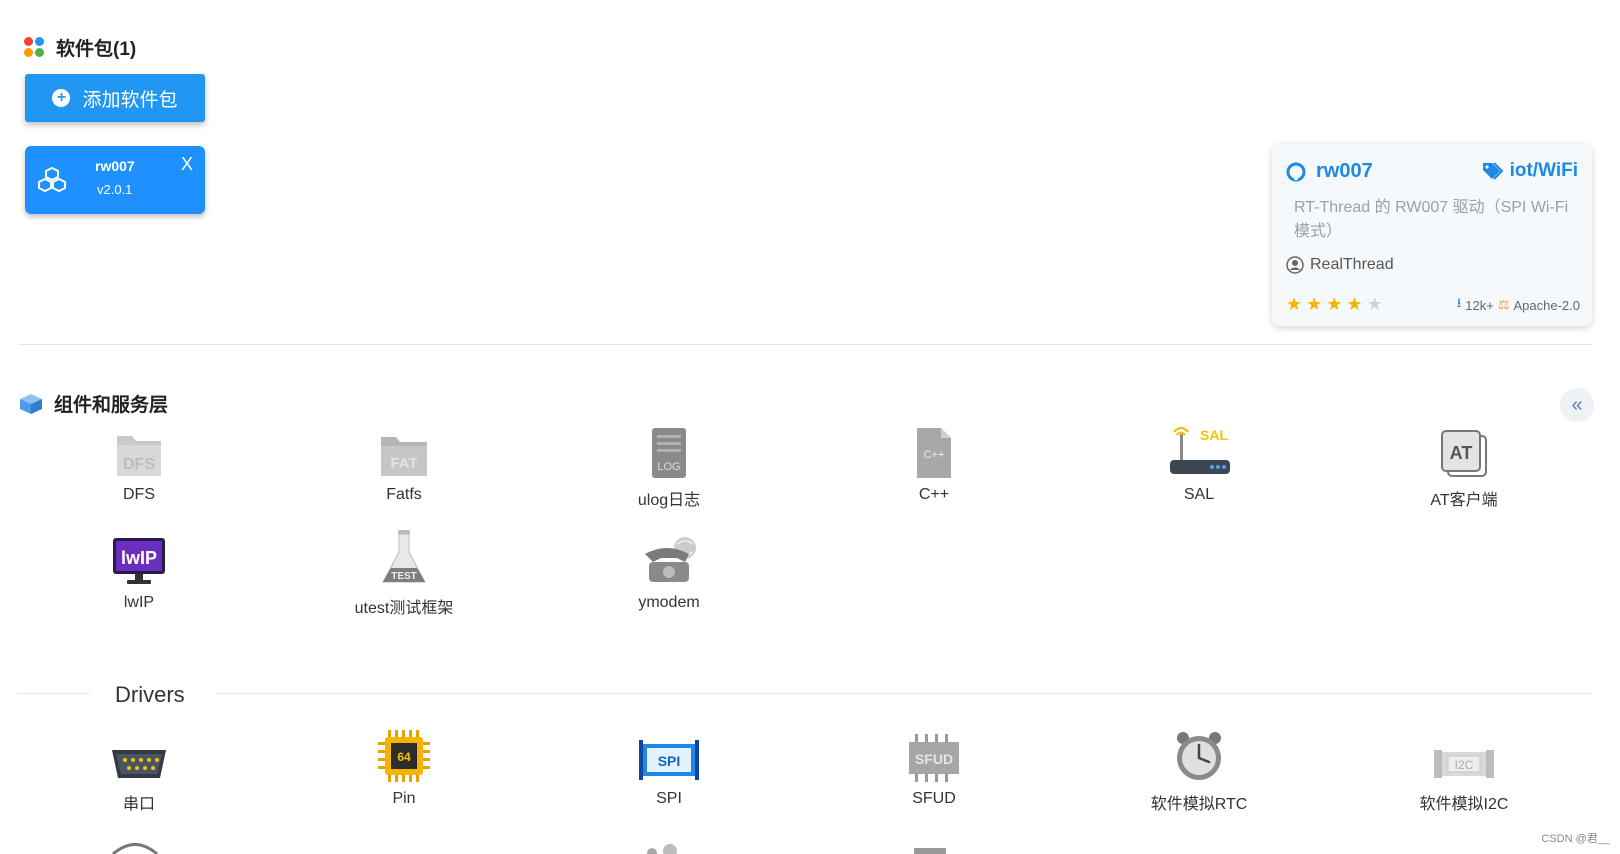 This screenshot has width=1620, height=854. What do you see at coordinates (1296, 171) in the screenshot?
I see `github-icon` at bounding box center [1296, 171].